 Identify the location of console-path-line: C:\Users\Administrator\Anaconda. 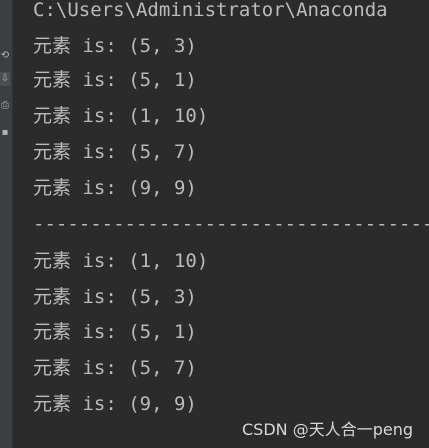
(210, 10).